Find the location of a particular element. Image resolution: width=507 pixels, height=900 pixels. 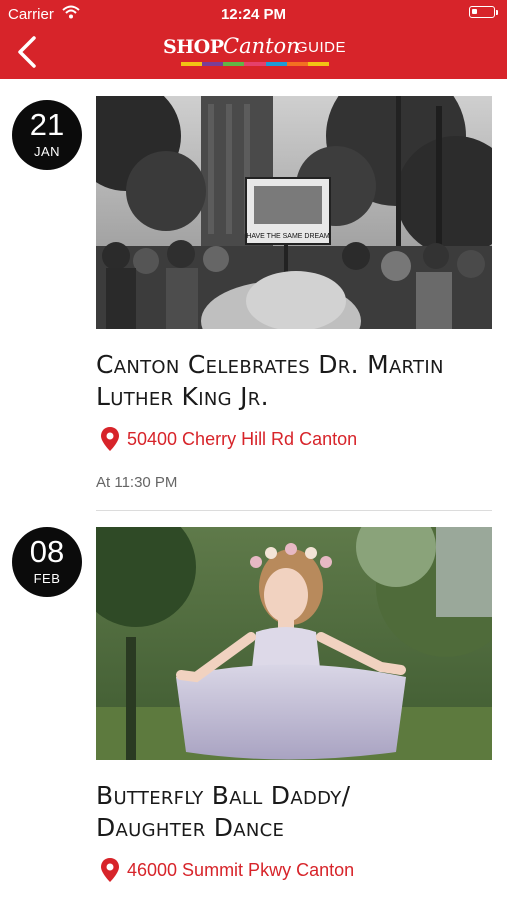

logo-guide-text: GUIDE is located at coordinates (321, 47).